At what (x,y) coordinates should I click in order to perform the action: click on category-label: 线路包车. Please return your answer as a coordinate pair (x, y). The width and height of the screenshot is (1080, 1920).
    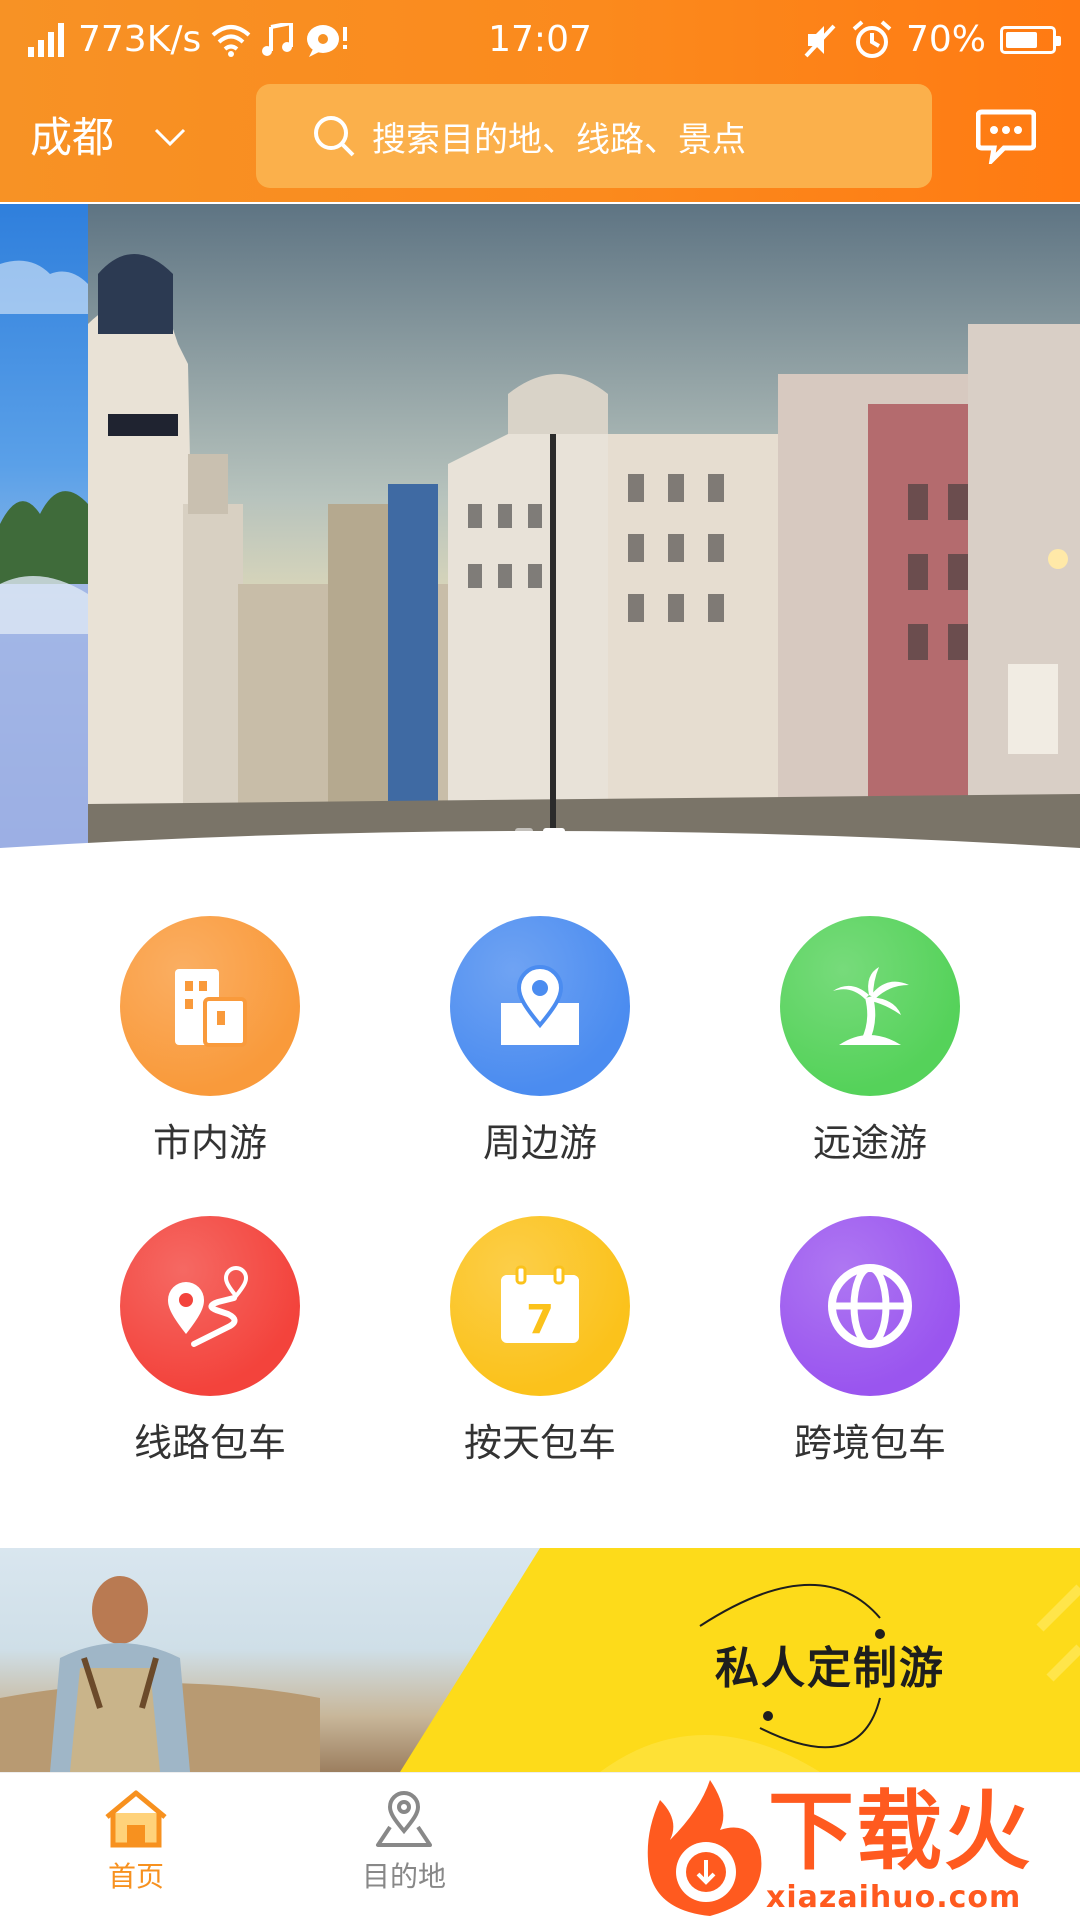
    Looking at the image, I should click on (209, 1443).